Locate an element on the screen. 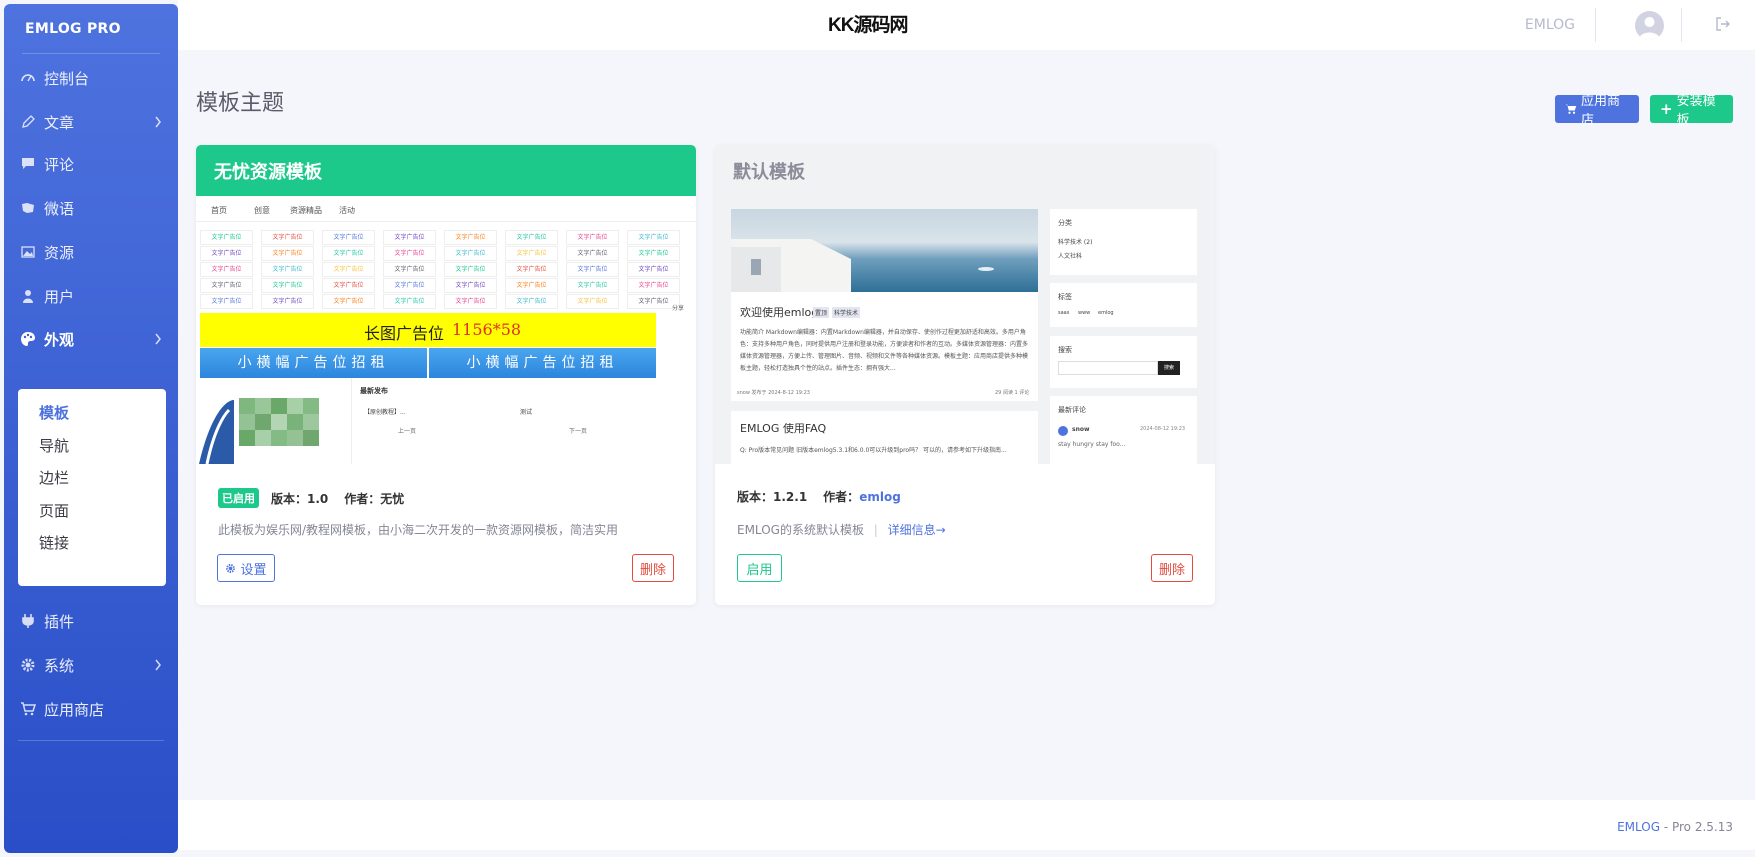  footer-version-text: - Pro 2.5.13 is located at coordinates (1696, 827).